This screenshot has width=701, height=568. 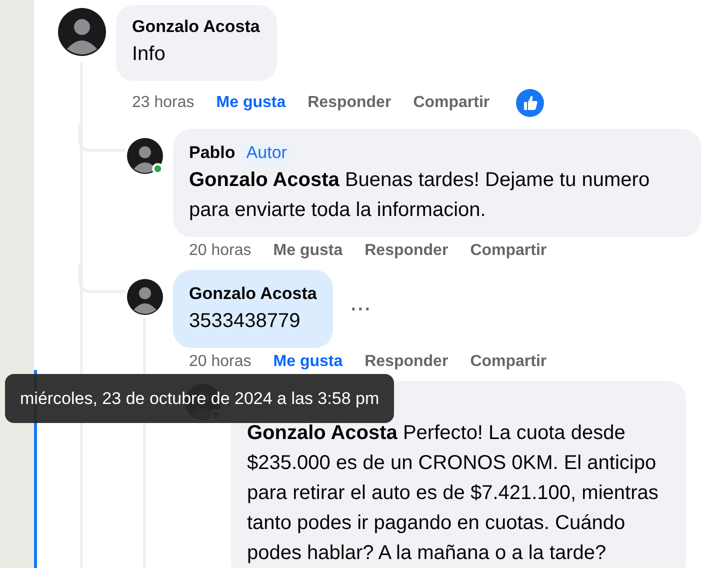 What do you see at coordinates (199, 398) in the screenshot?
I see `date-tooltip: miércoles, 23 de octubre de 2024 a las 3:58 pm` at bounding box center [199, 398].